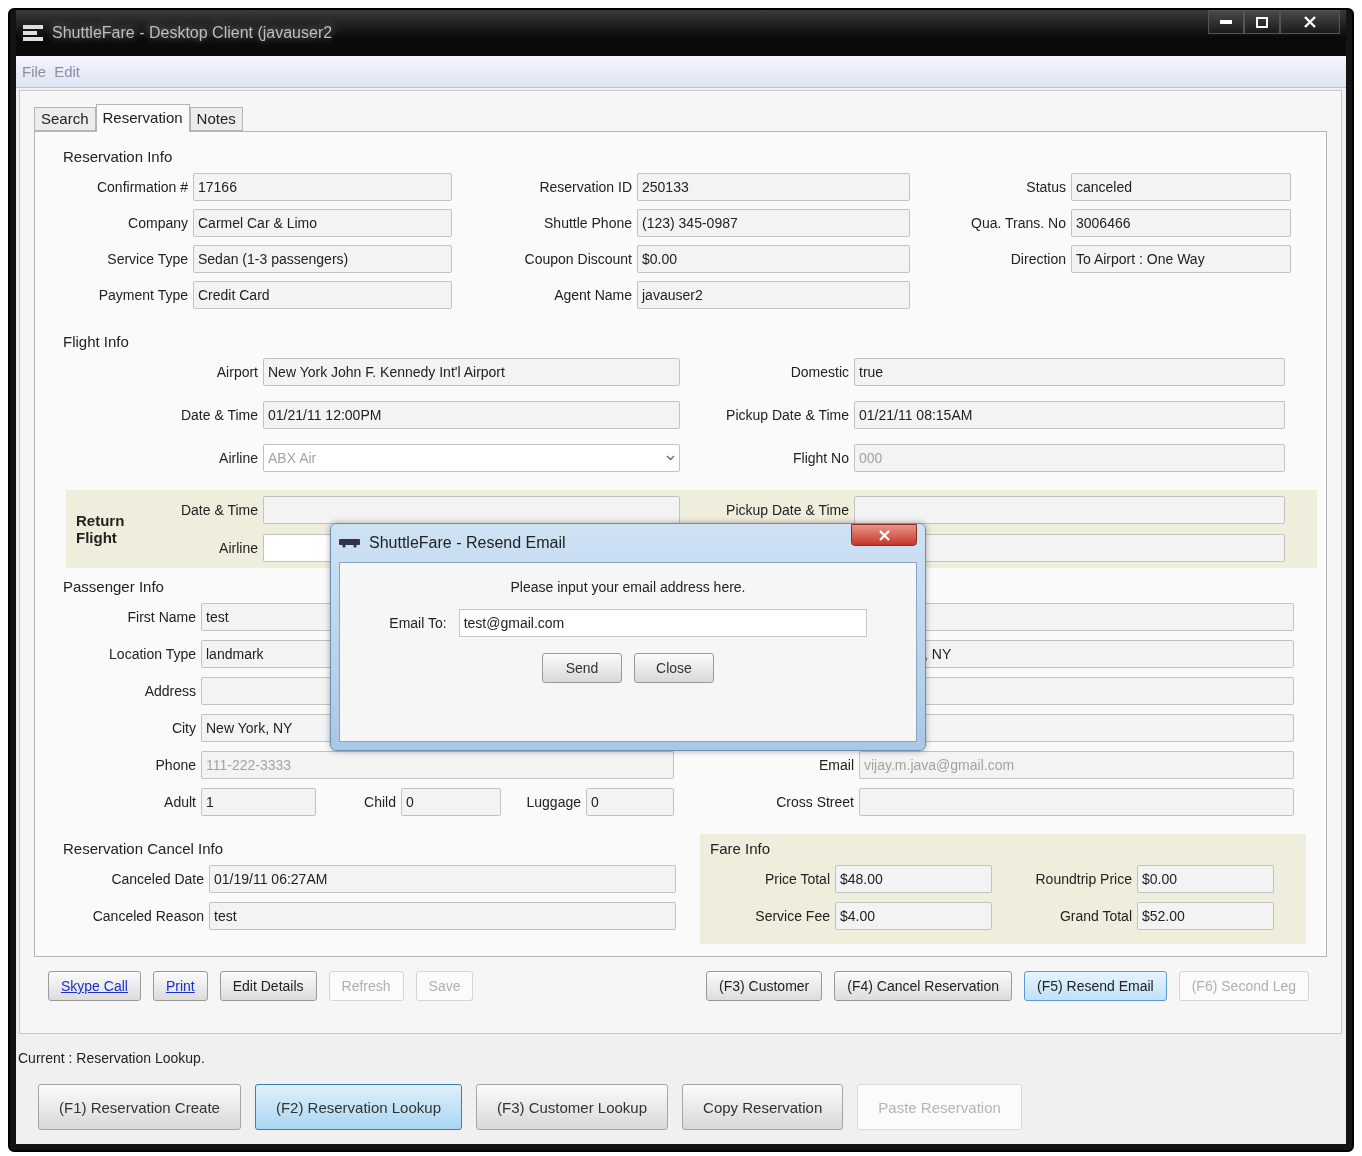  I want to click on field-label: Child, so click(379, 802).